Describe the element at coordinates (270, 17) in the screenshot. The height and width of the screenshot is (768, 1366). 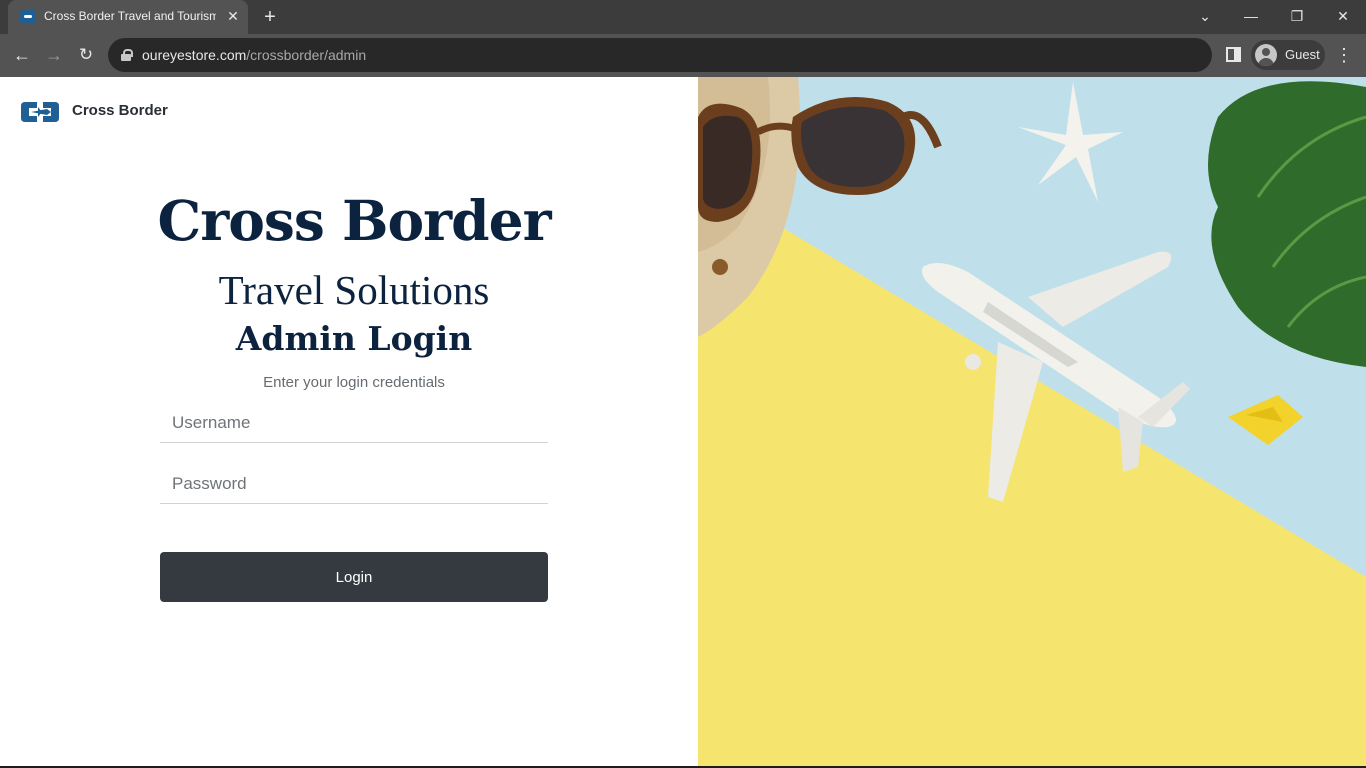
I see `new-tab-icon: +` at that location.